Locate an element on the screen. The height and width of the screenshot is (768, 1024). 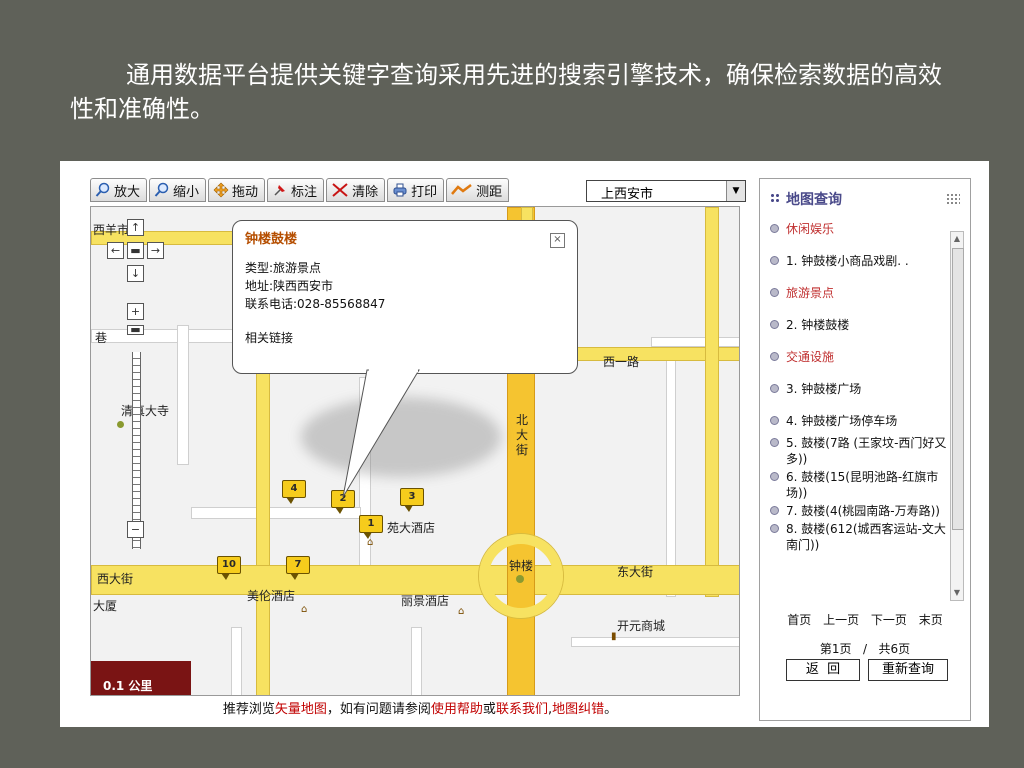
list-item: 3. 钟鼓楼广场 is located at coordinates (858, 389).